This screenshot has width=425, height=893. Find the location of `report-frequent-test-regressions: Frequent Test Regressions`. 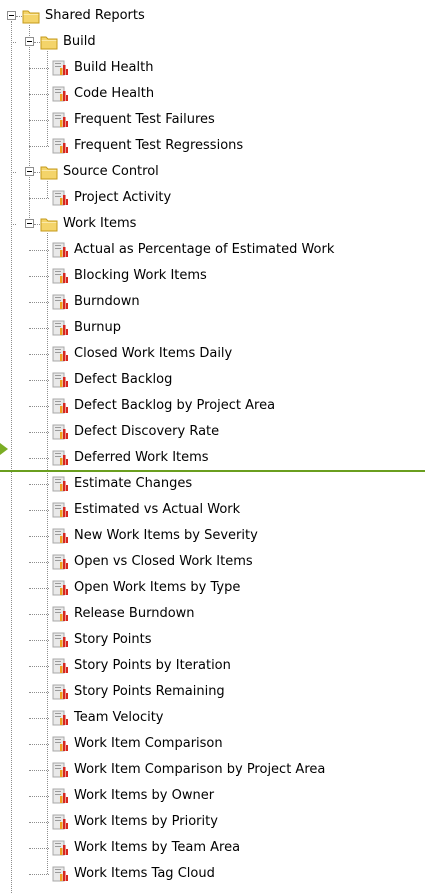

report-frequent-test-regressions: Frequent Test Regressions is located at coordinates (212, 146).